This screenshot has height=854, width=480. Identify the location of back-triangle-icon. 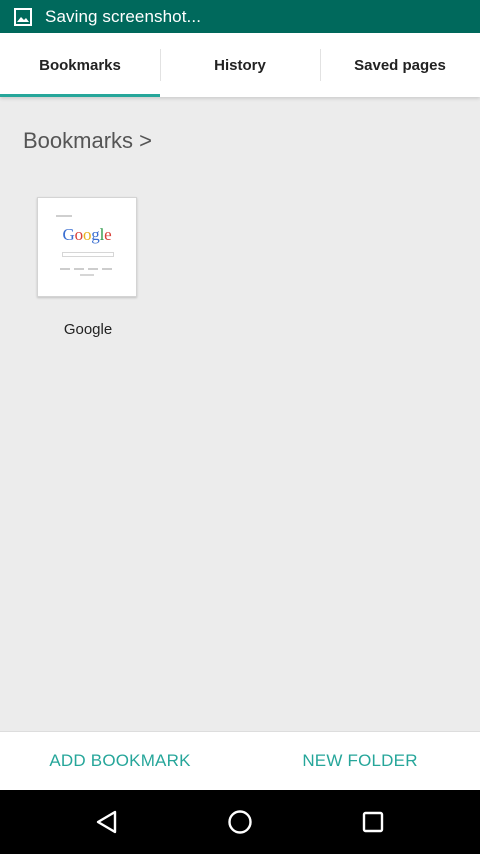
(106, 822).